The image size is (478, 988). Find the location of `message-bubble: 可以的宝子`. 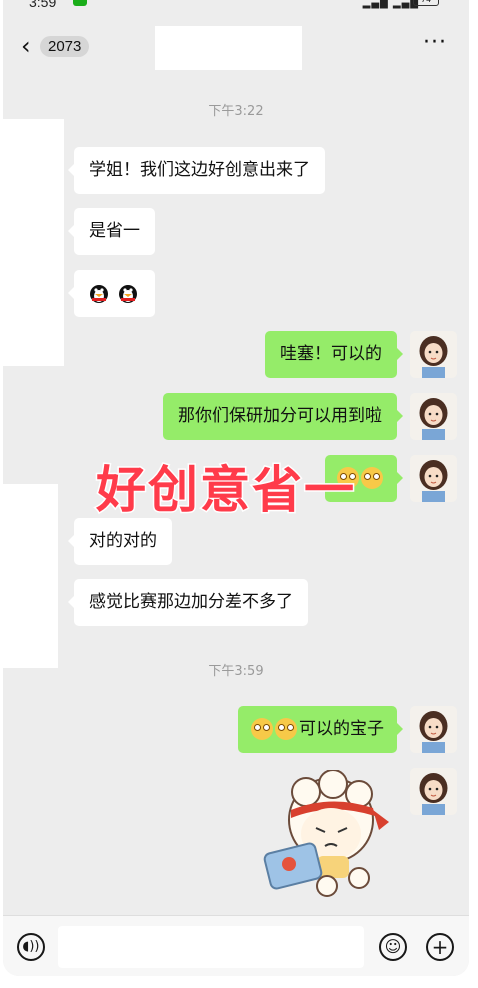

message-bubble: 可以的宝子 is located at coordinates (320, 729).